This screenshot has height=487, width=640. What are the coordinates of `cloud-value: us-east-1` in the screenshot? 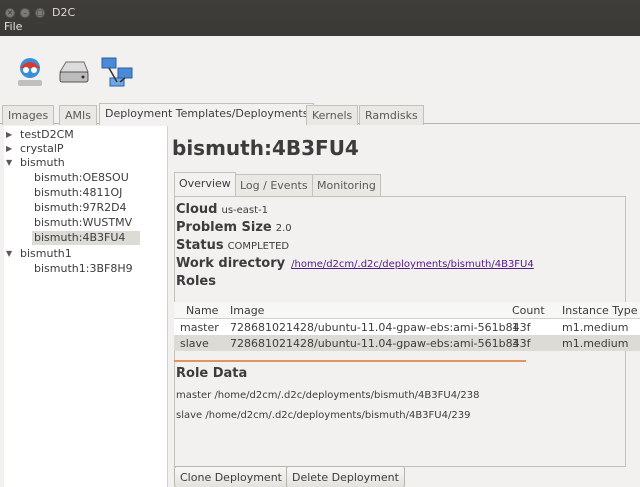 It's located at (245, 210).